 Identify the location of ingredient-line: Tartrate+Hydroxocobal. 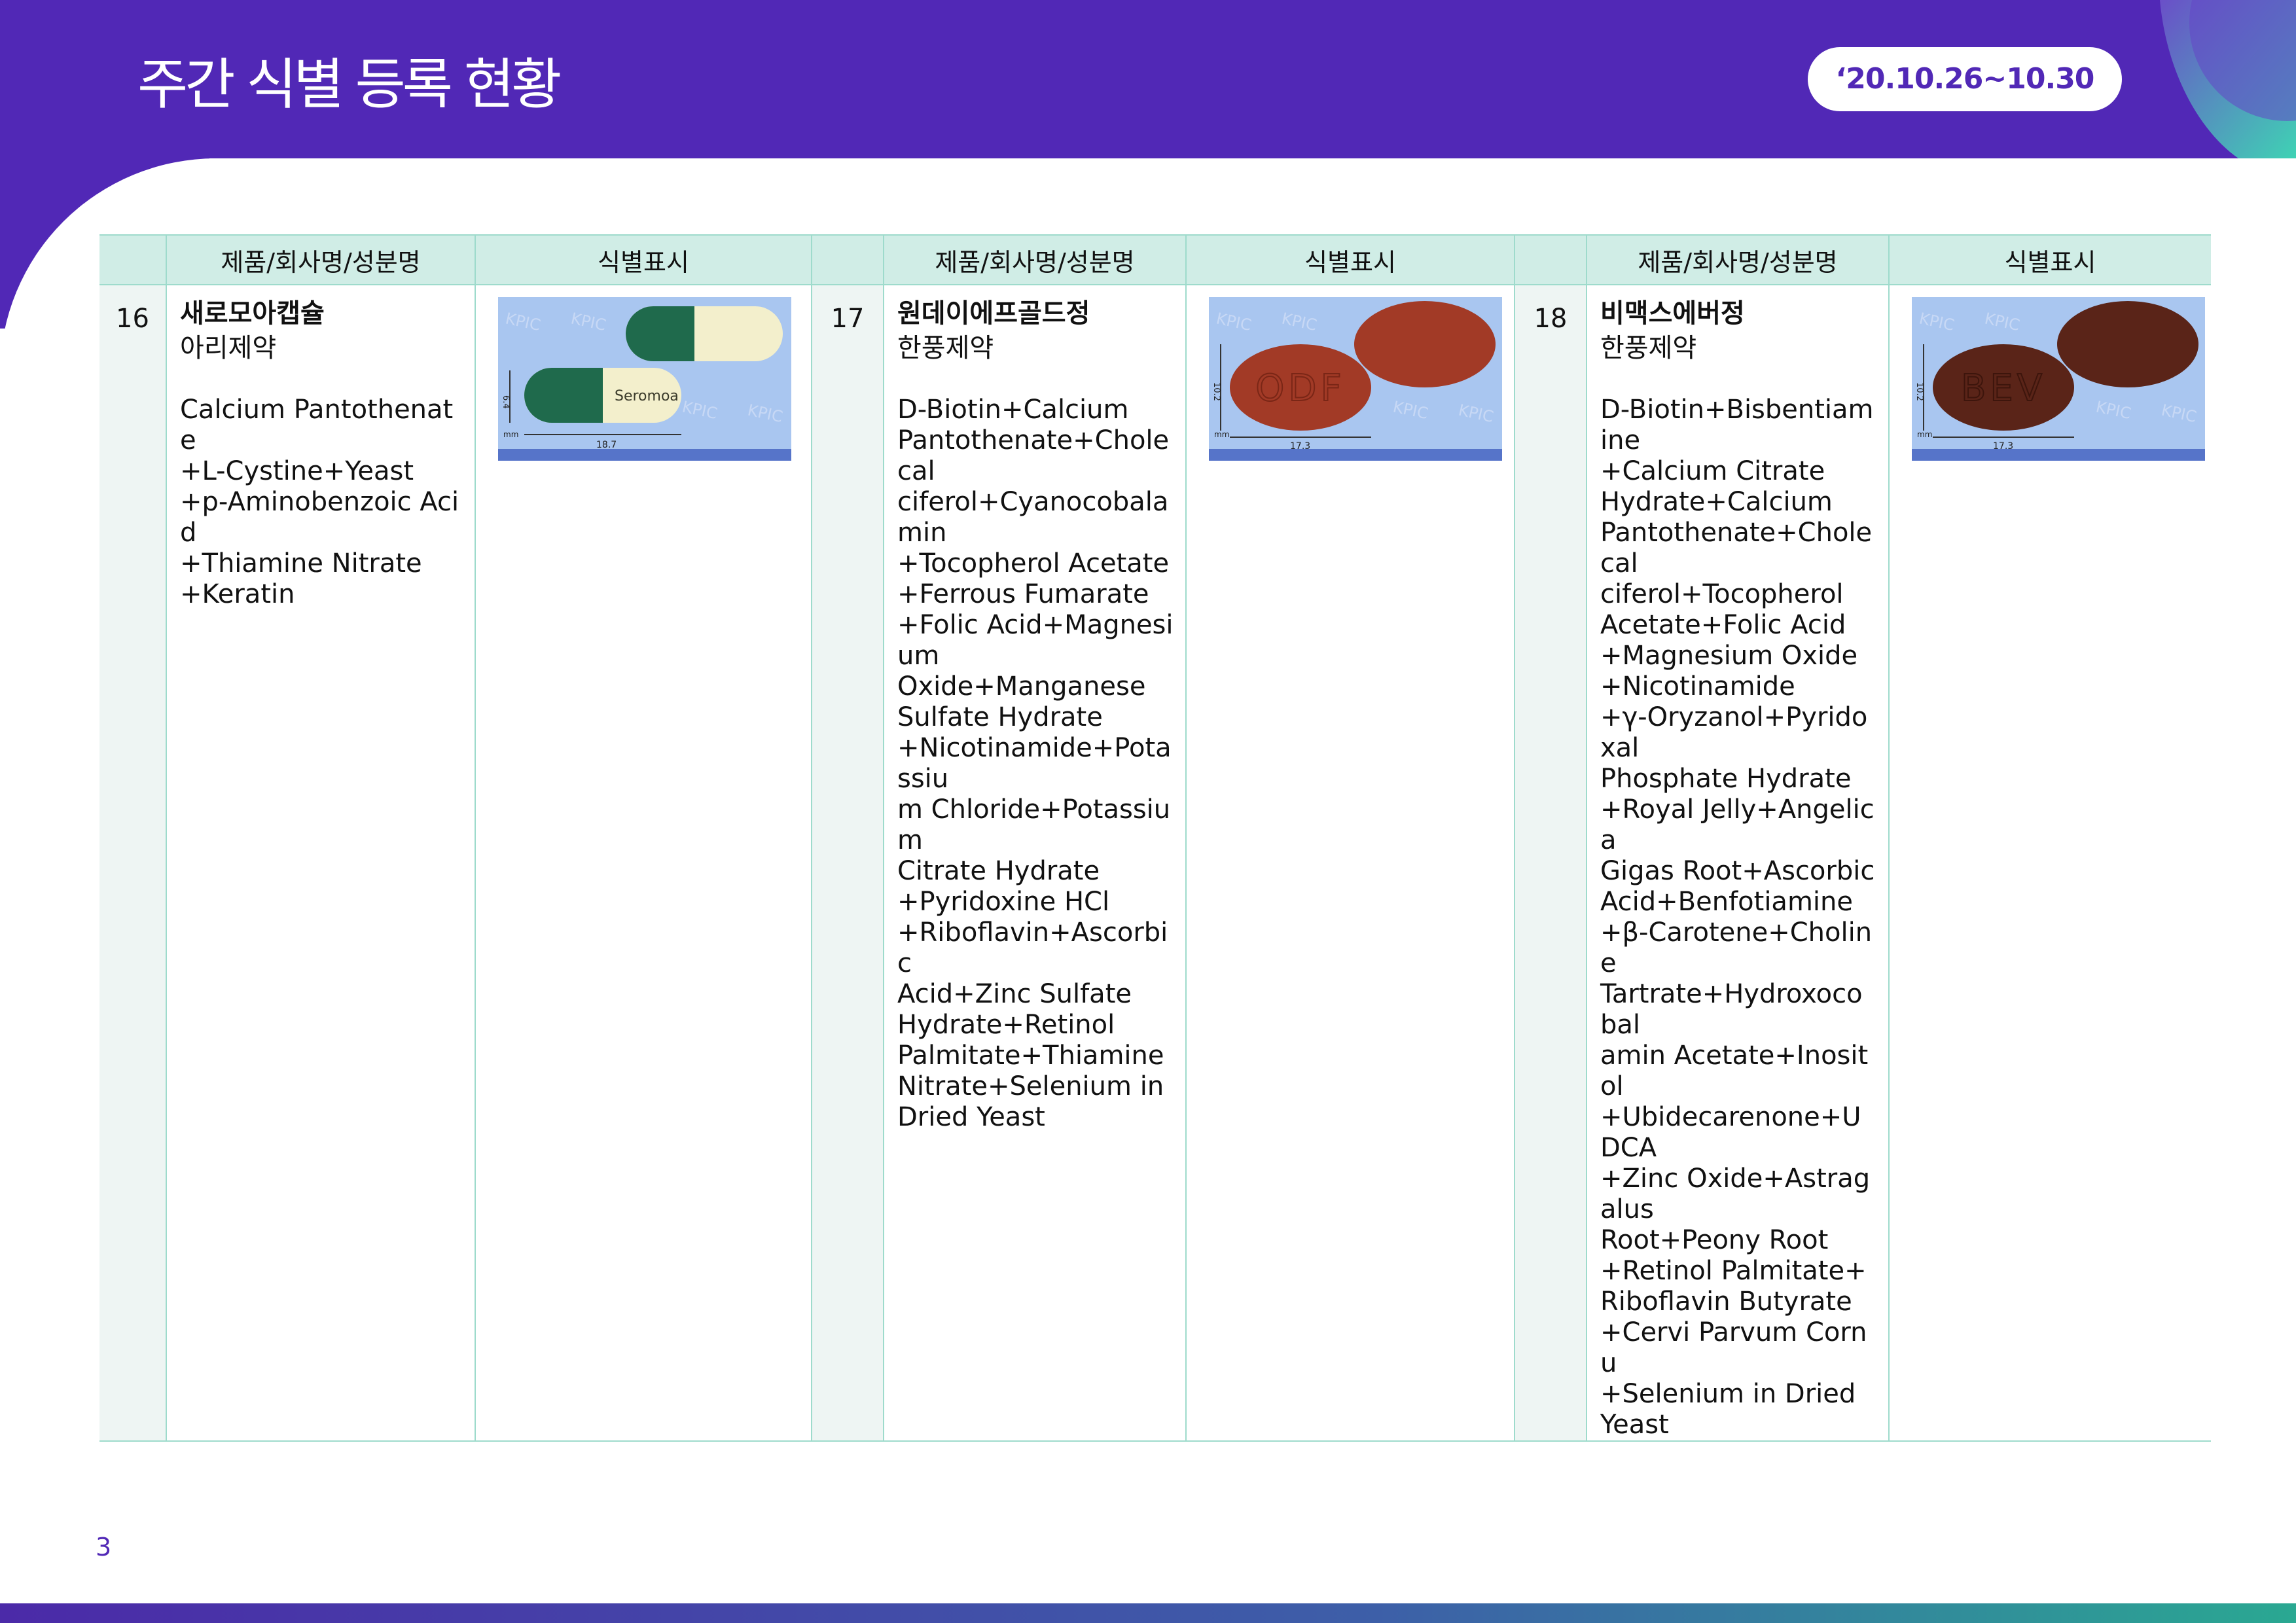
(1731, 1010).